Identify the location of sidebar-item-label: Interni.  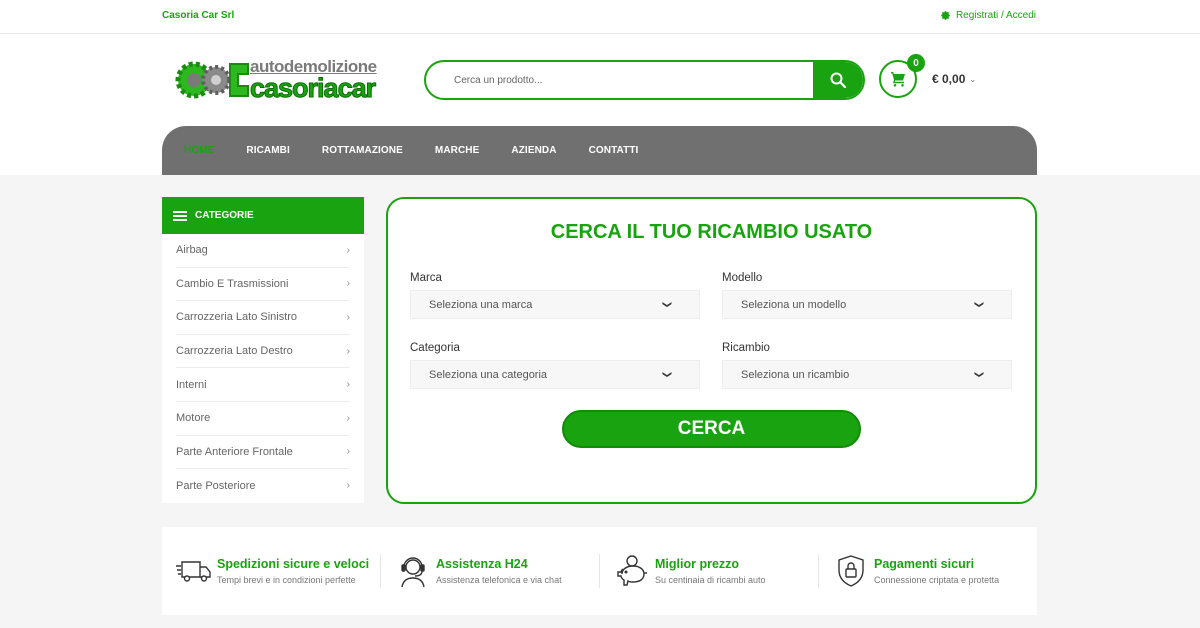
(191, 384).